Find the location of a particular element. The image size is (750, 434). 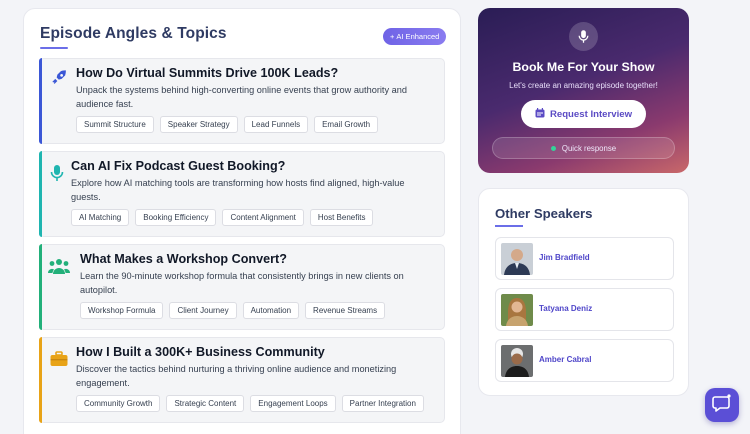

rocket-icon is located at coordinates (59, 77).